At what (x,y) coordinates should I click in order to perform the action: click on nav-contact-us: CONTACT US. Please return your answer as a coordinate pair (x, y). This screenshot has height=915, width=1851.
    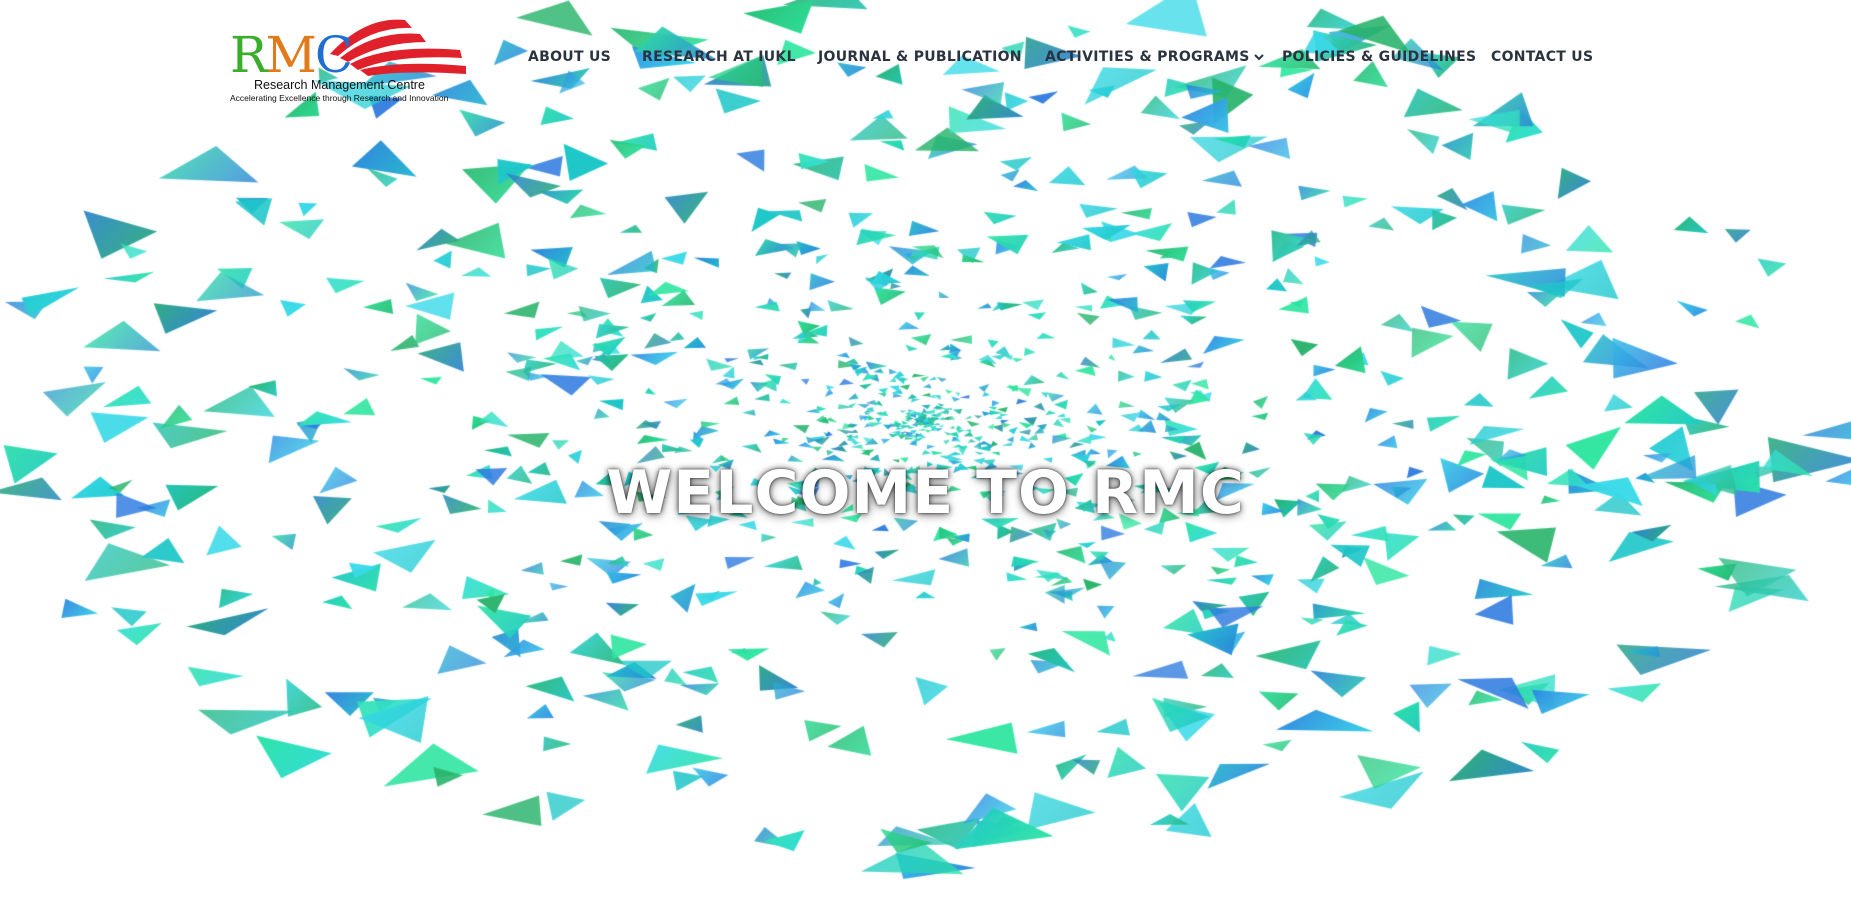
    Looking at the image, I should click on (1542, 57).